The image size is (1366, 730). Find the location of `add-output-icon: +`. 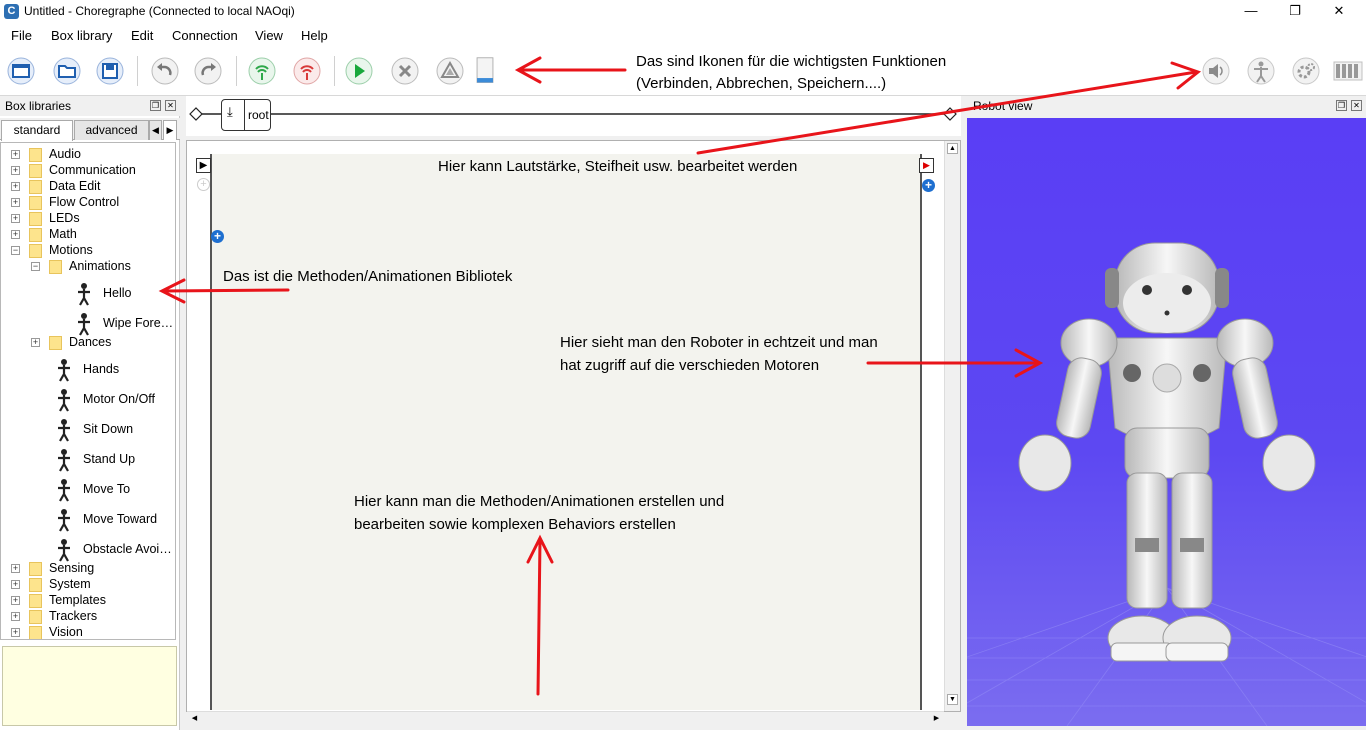

add-output-icon: + is located at coordinates (928, 185).